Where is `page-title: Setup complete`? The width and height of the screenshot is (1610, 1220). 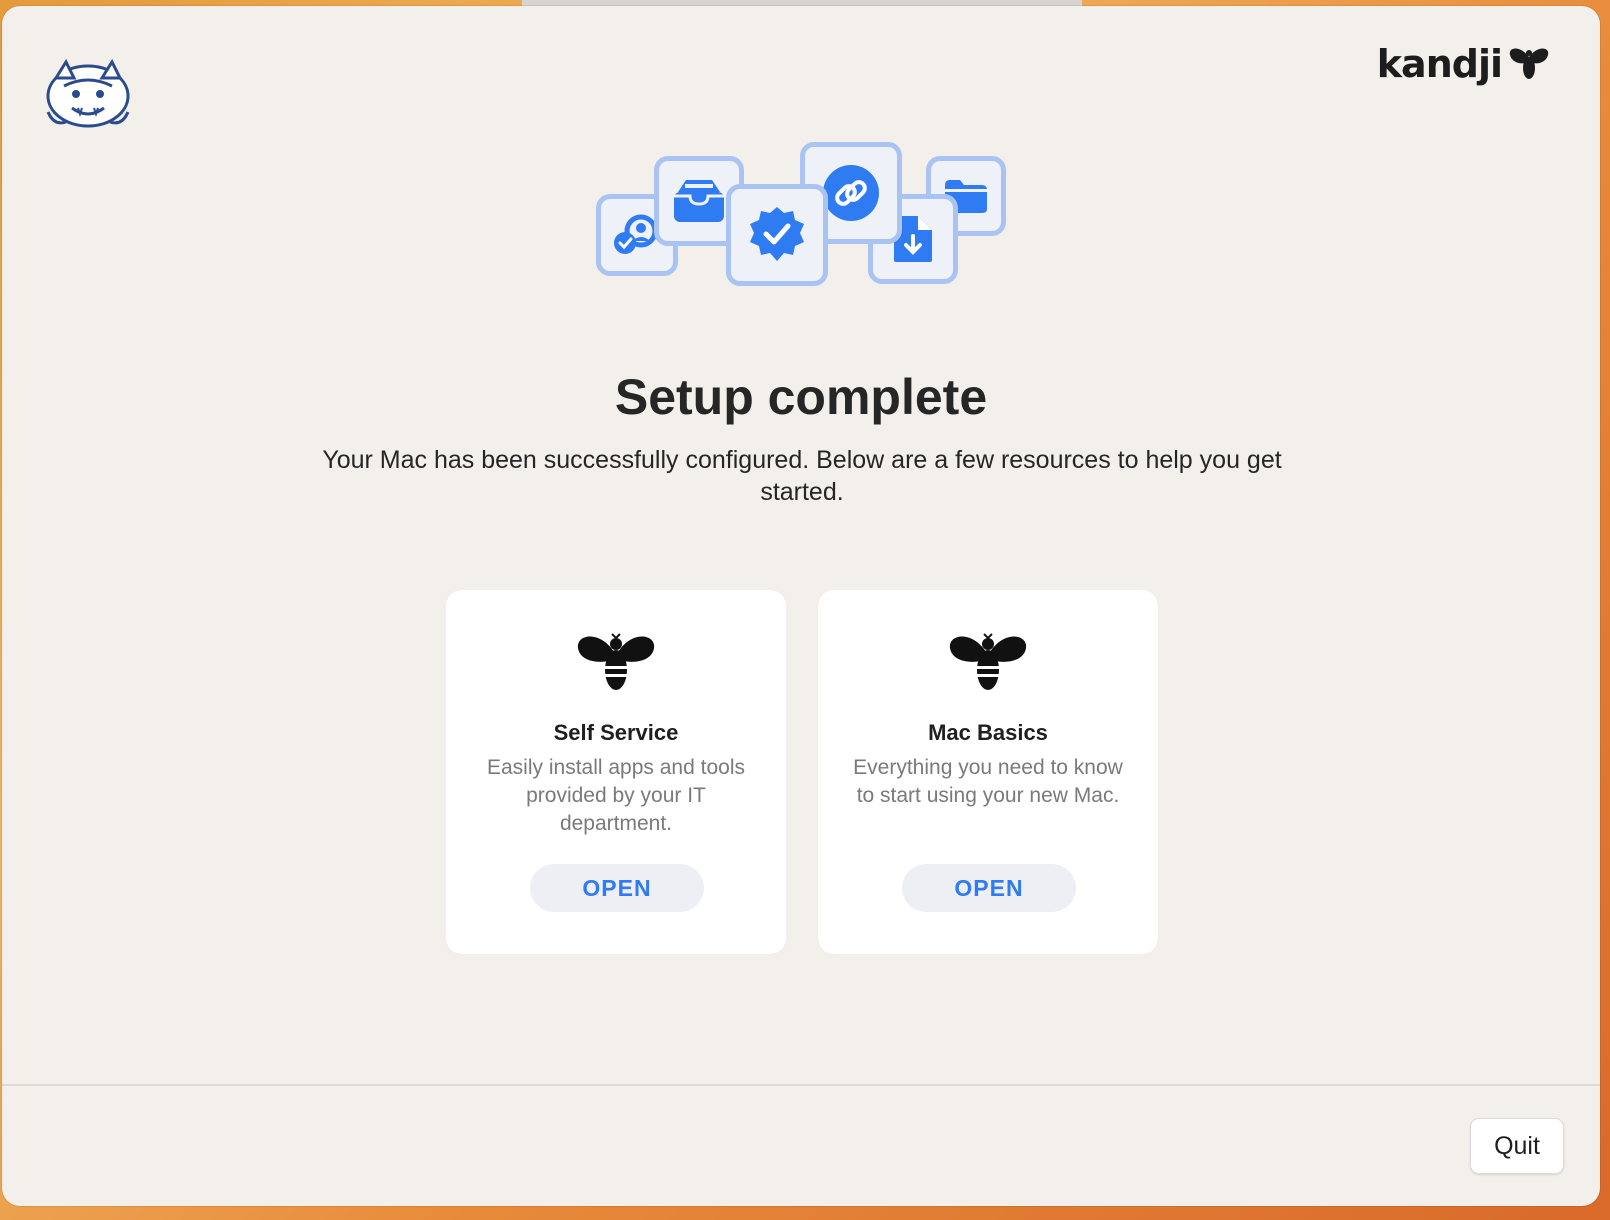
page-title: Setup complete is located at coordinates (801, 397).